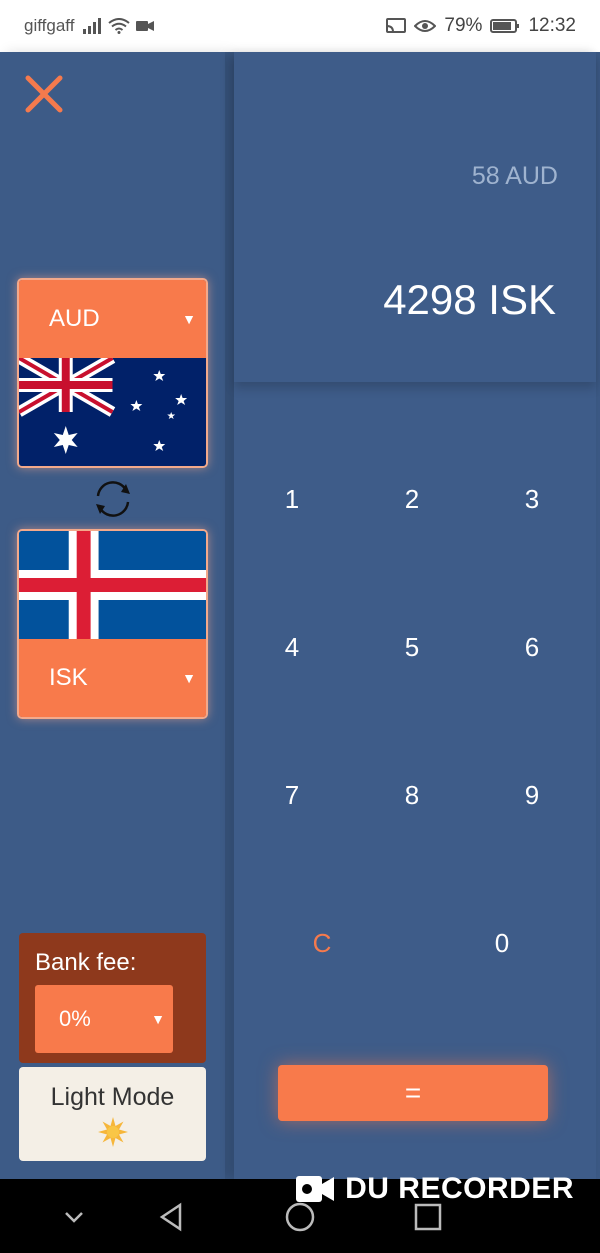 This screenshot has height=1253, width=600. Describe the element at coordinates (112, 1132) in the screenshot. I see `sun-icon` at that location.